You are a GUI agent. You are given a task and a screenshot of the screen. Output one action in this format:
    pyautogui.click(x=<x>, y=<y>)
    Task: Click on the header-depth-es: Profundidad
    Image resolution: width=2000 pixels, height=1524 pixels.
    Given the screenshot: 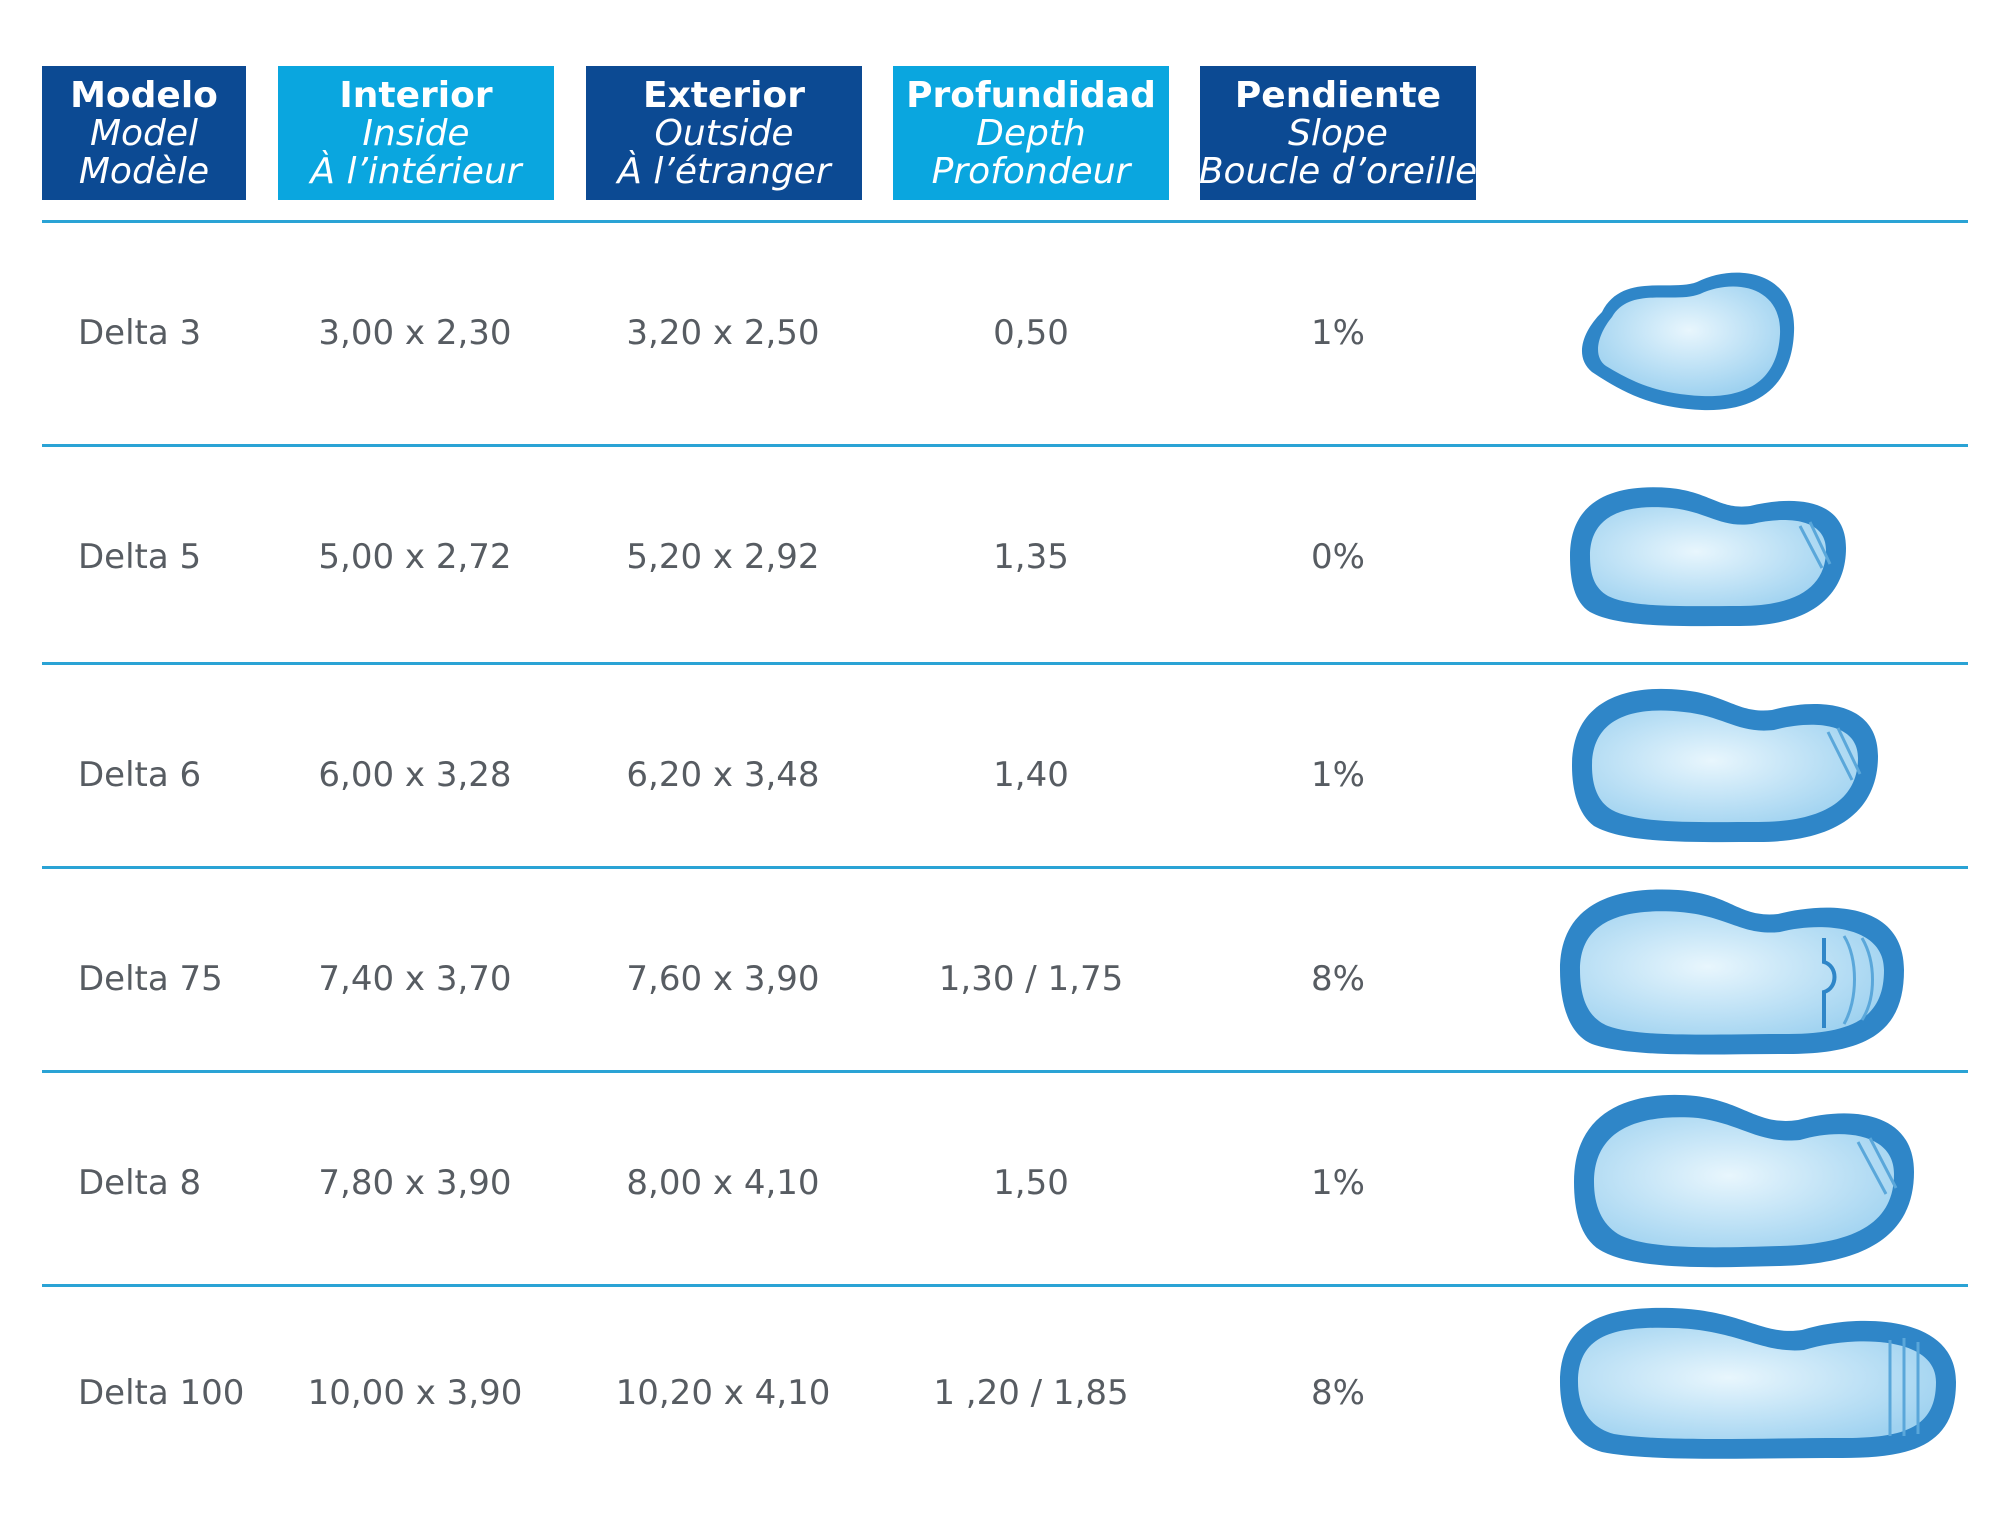 What is the action you would take?
    pyautogui.click(x=1031, y=95)
    